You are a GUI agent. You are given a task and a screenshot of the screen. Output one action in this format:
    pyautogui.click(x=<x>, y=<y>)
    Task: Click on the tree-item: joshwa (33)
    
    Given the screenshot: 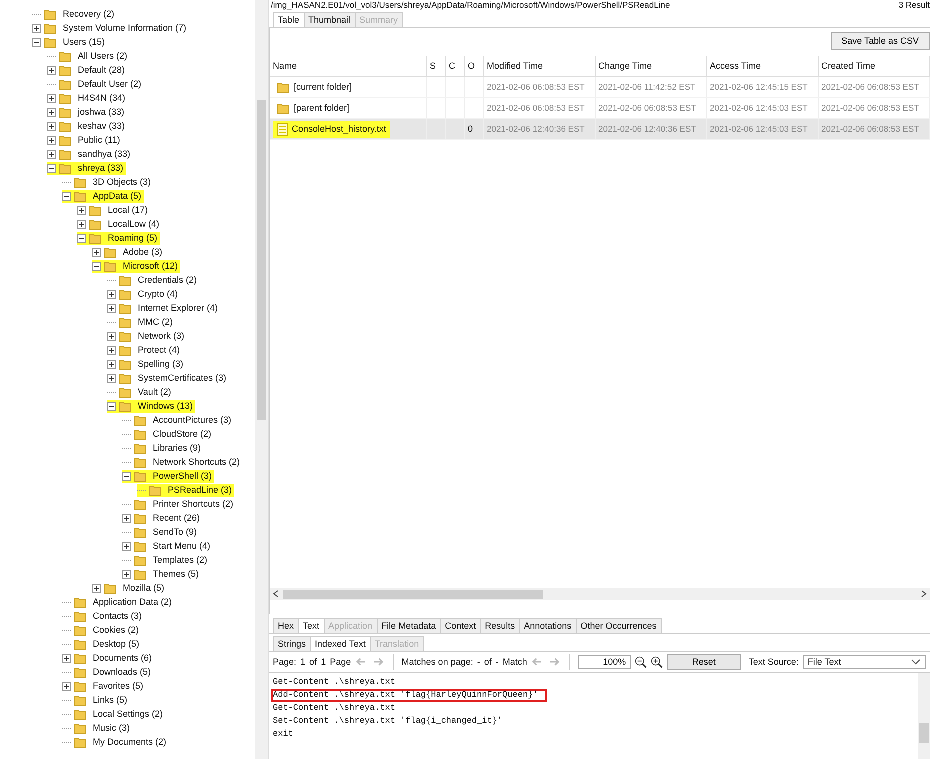 What is the action you would take?
    pyautogui.click(x=100, y=112)
    